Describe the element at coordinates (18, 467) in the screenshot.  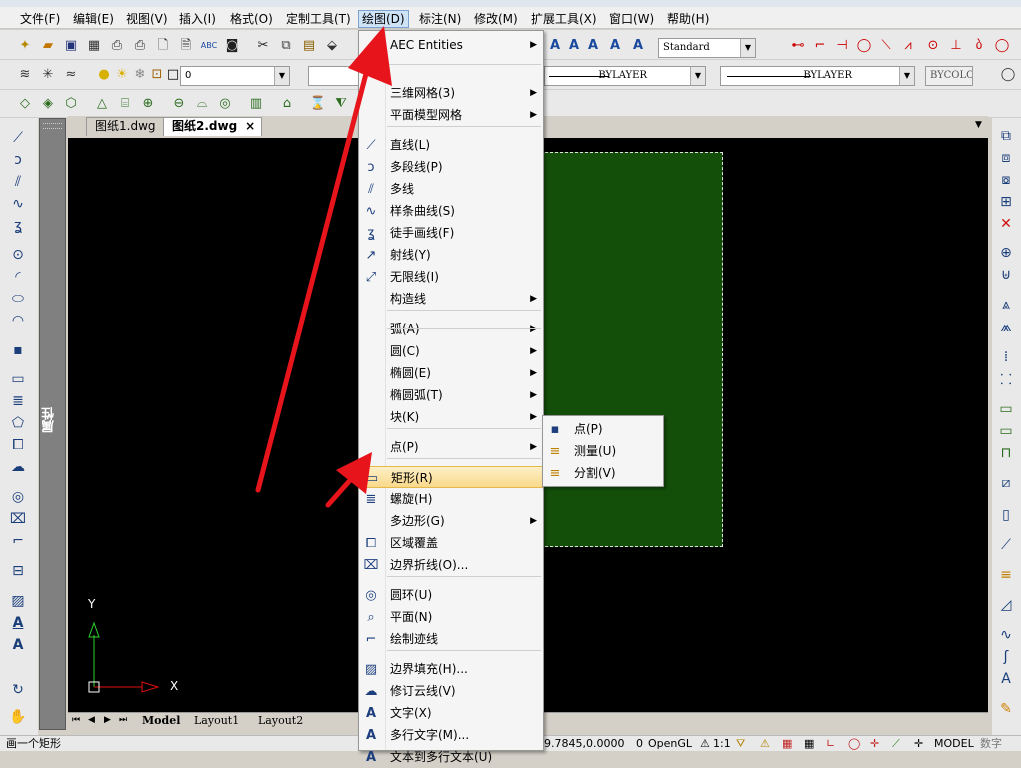
I see `revcloud-icon: ☁` at that location.